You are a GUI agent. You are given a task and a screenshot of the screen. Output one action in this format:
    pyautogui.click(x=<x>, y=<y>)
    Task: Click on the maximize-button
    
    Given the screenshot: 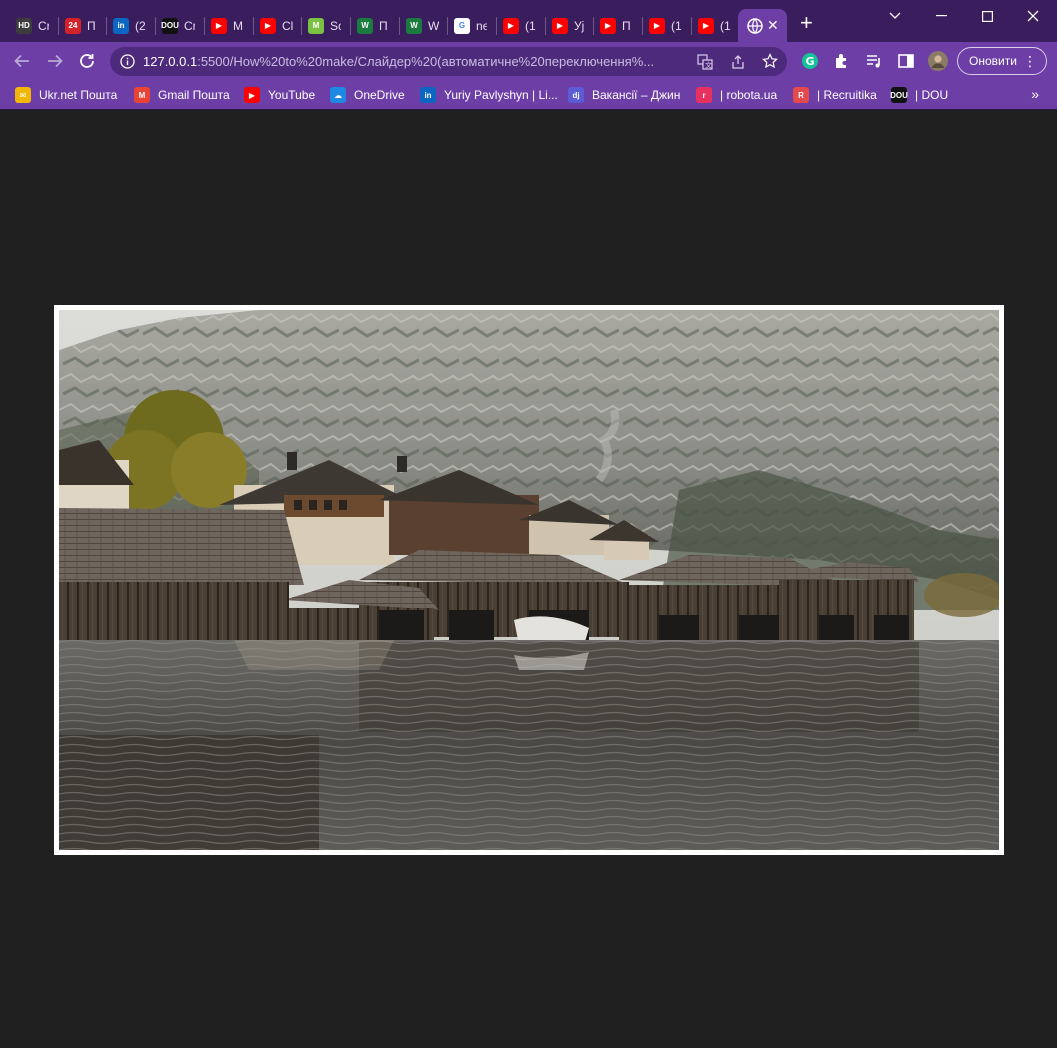 What is the action you would take?
    pyautogui.click(x=987, y=16)
    